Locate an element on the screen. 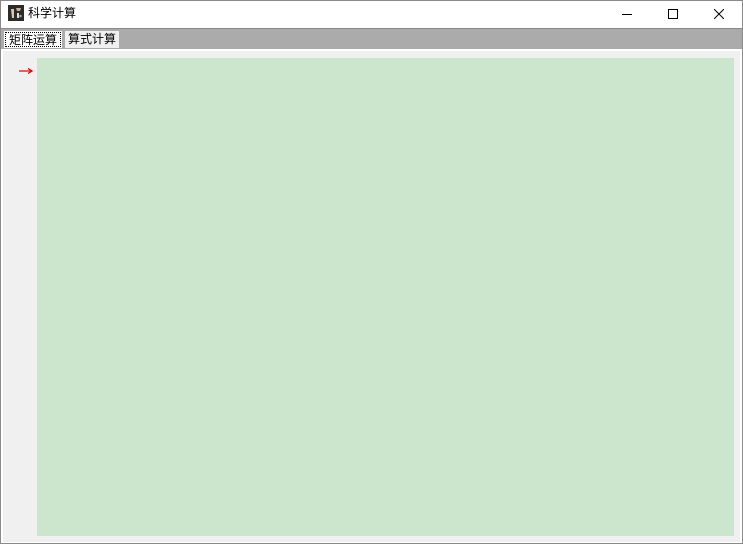 The image size is (743, 544). arrow-right-icon is located at coordinates (26, 71).